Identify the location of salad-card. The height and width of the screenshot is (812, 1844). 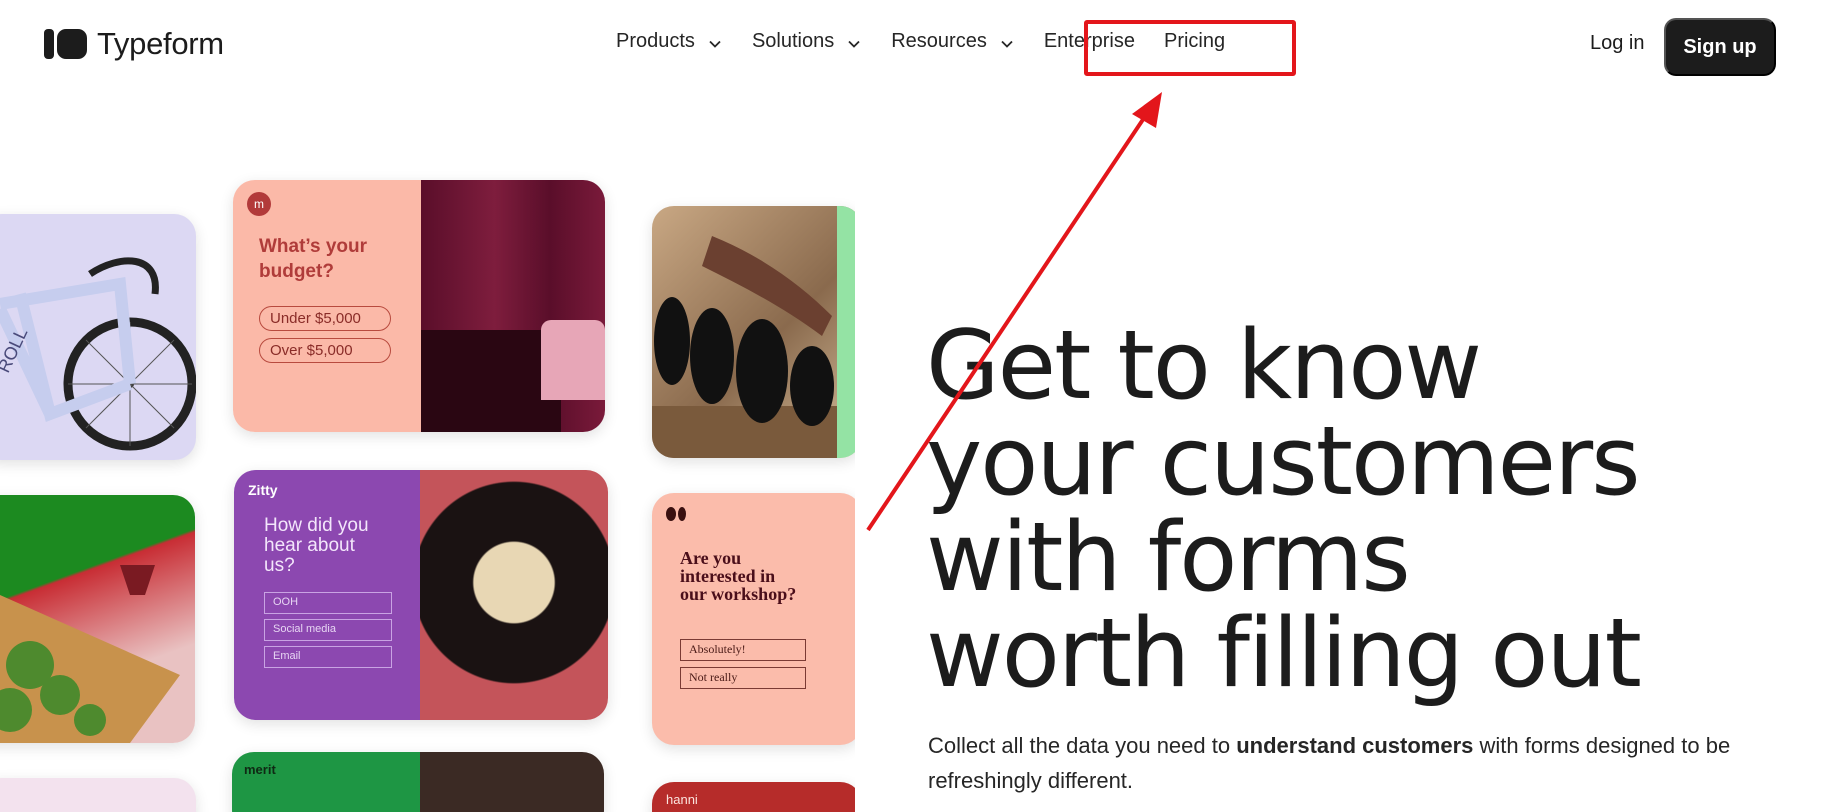
(97, 619).